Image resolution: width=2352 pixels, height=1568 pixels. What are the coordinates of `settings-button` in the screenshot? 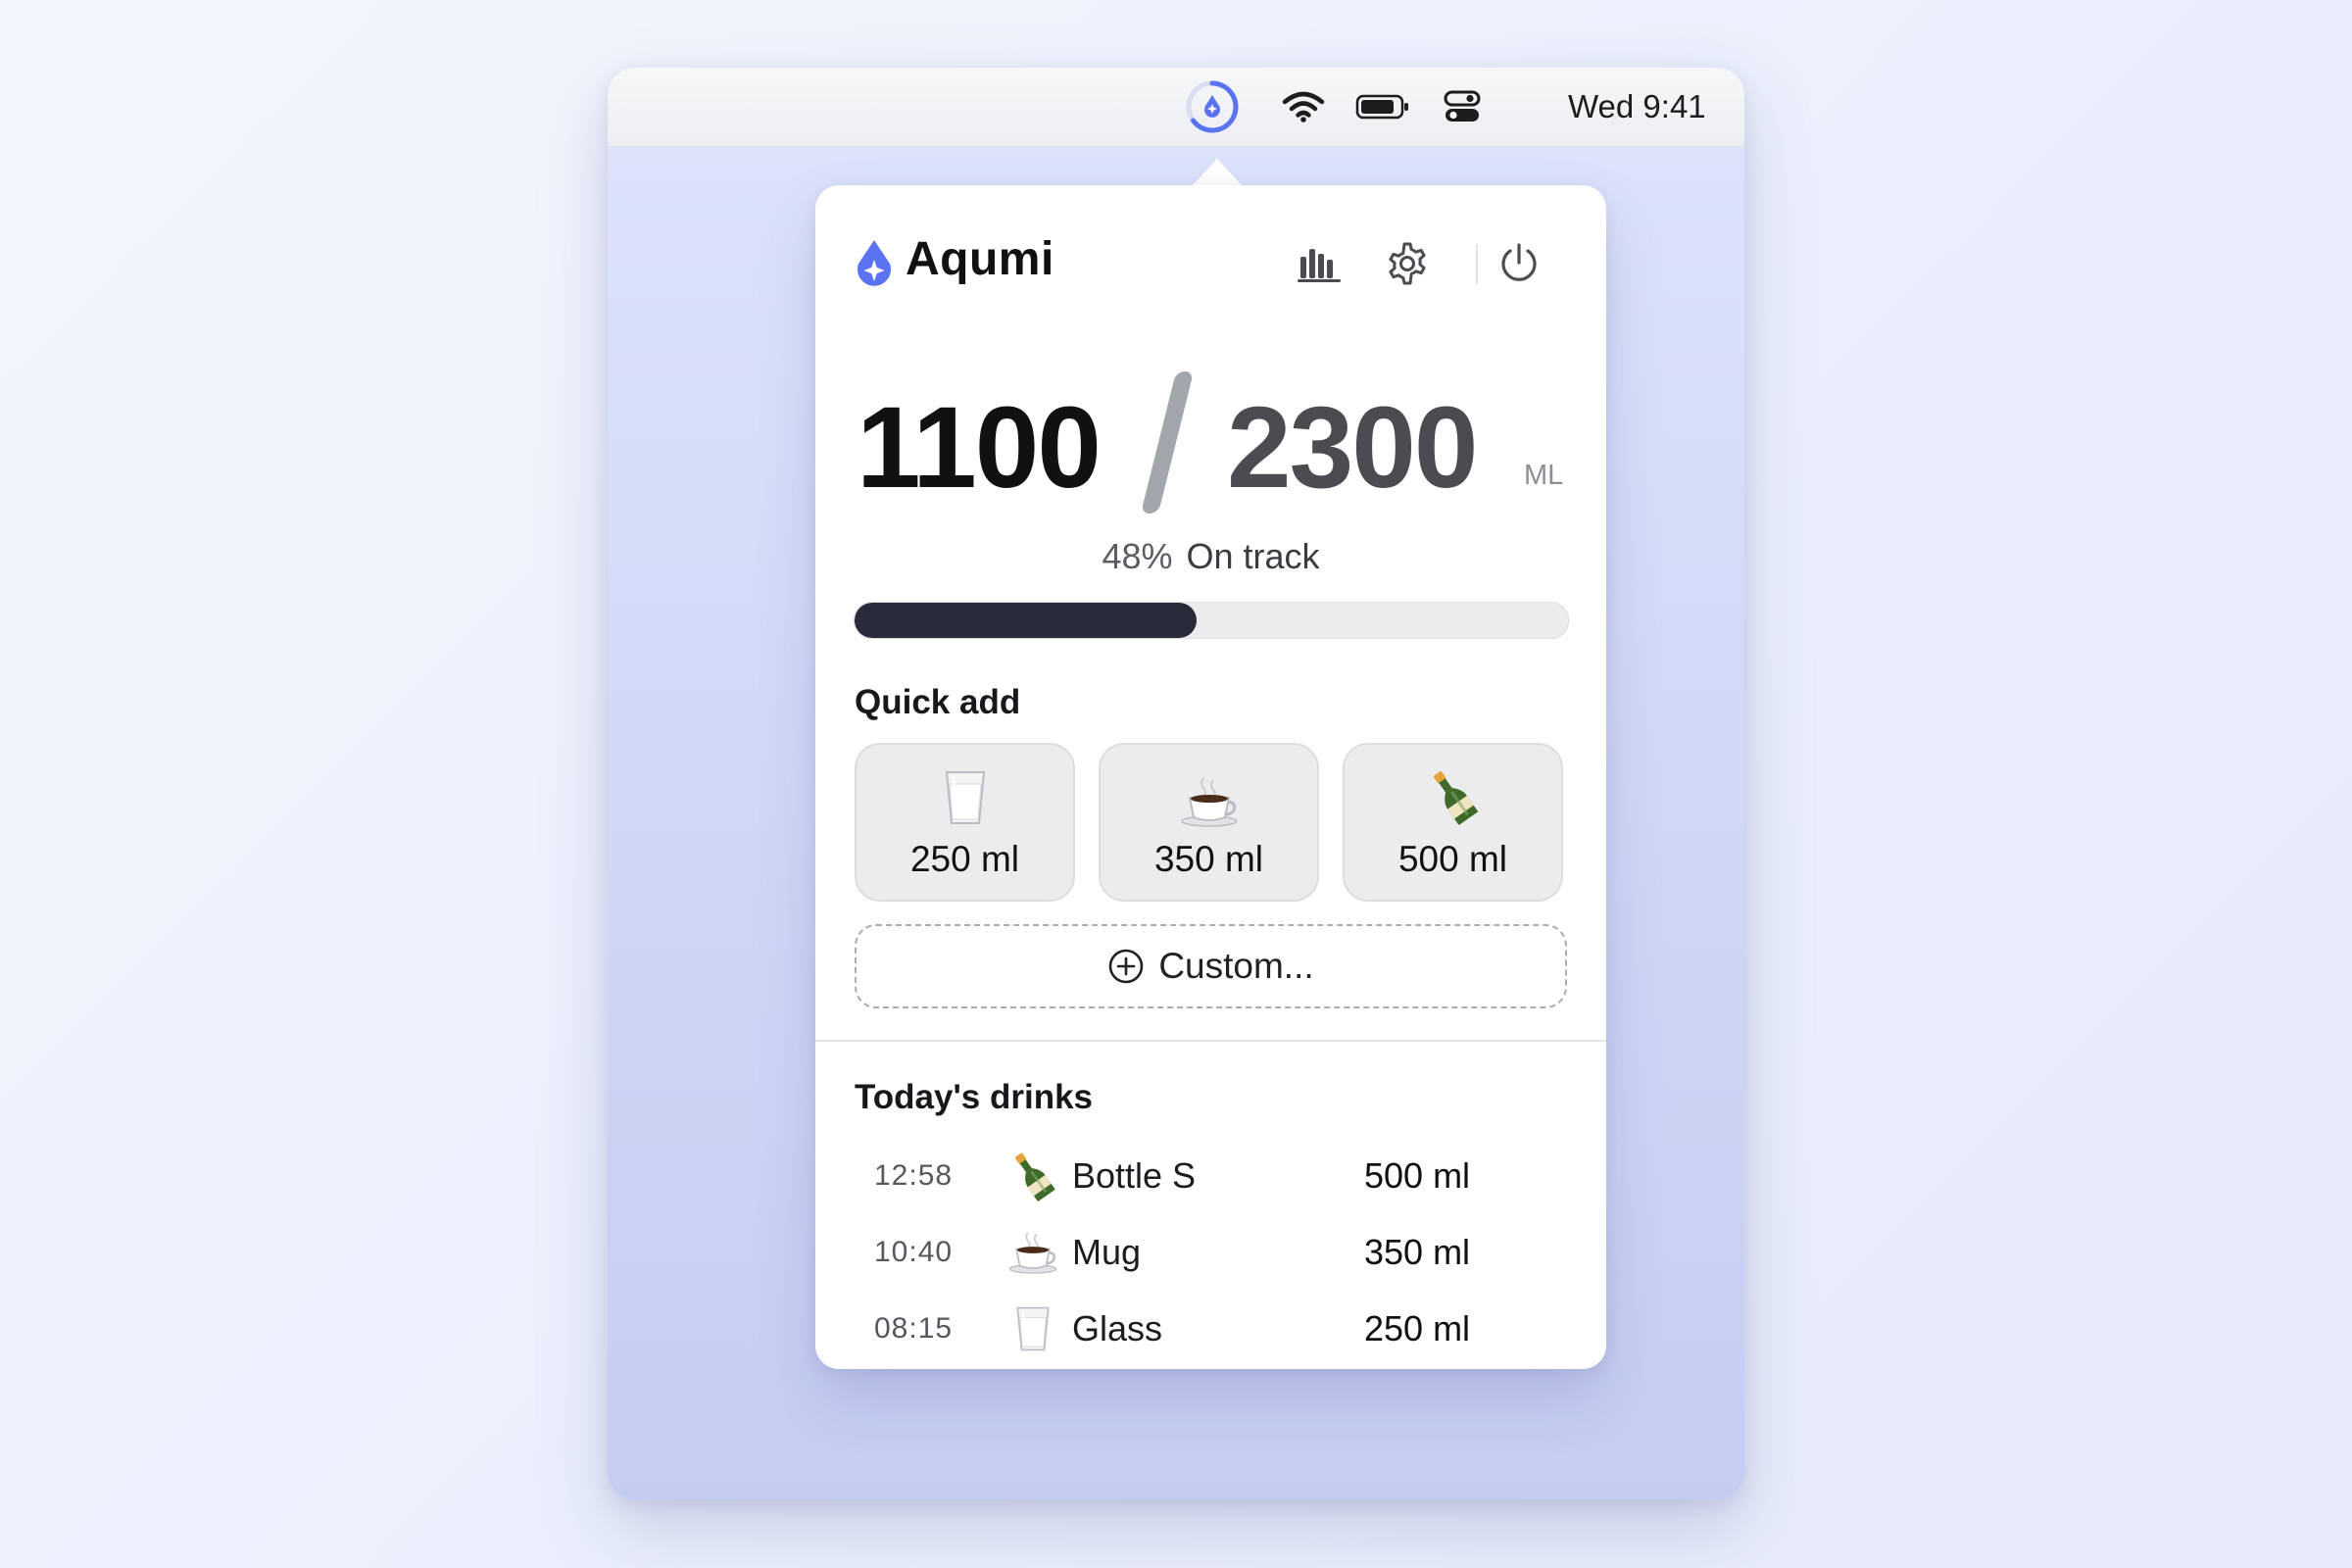 It's located at (1407, 263).